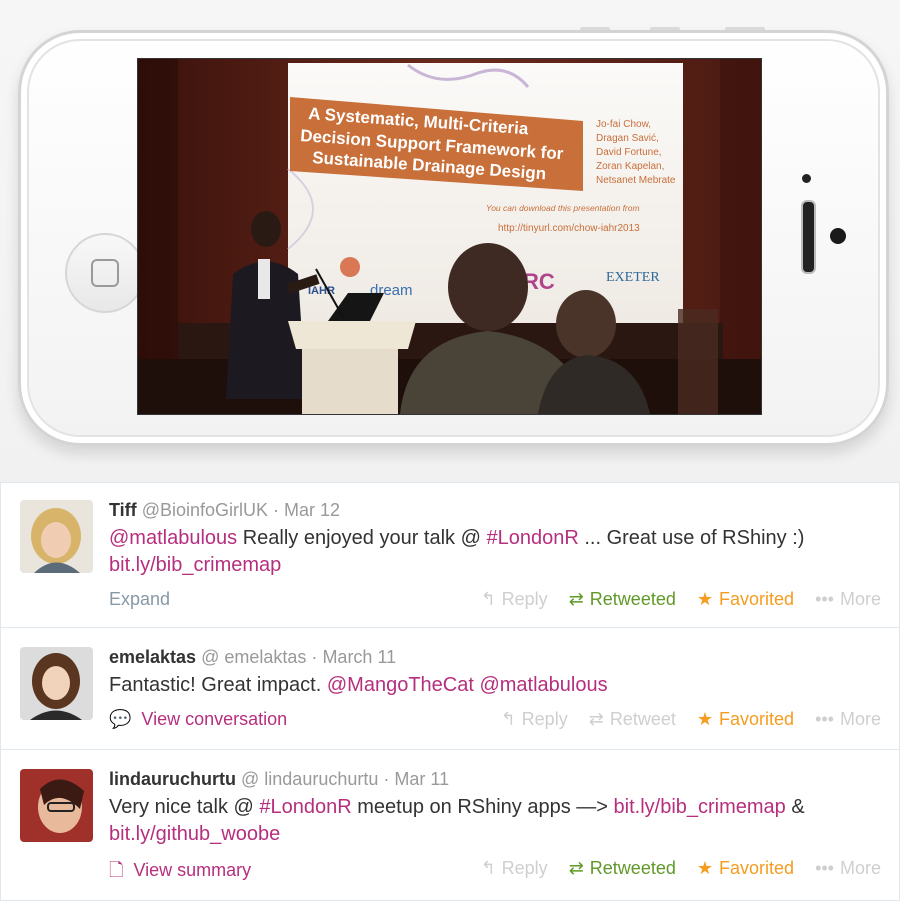 The height and width of the screenshot is (901, 900). What do you see at coordinates (253, 657) in the screenshot?
I see `tweet-username: @ emelaktas` at bounding box center [253, 657].